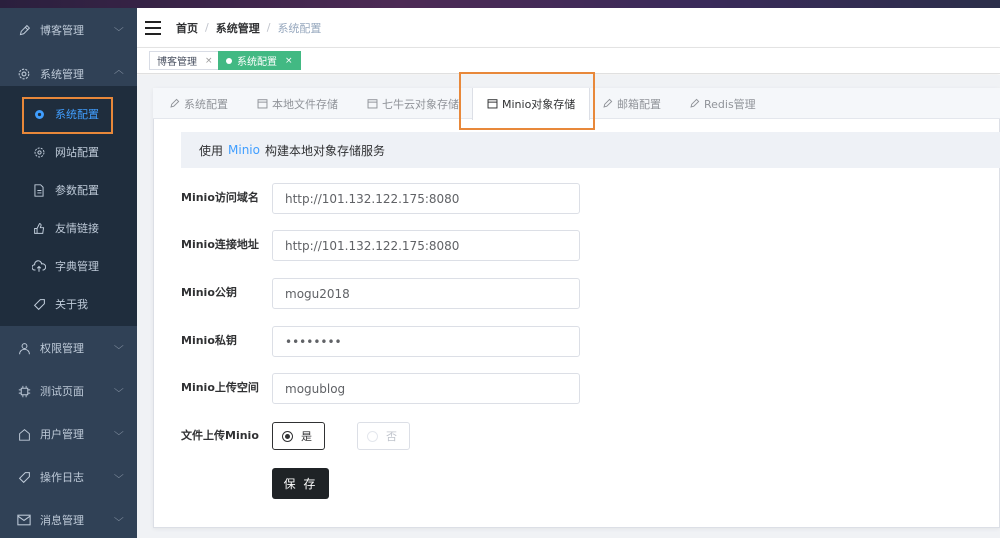 This screenshot has width=1000, height=538. I want to click on user-icon, so click(24, 348).